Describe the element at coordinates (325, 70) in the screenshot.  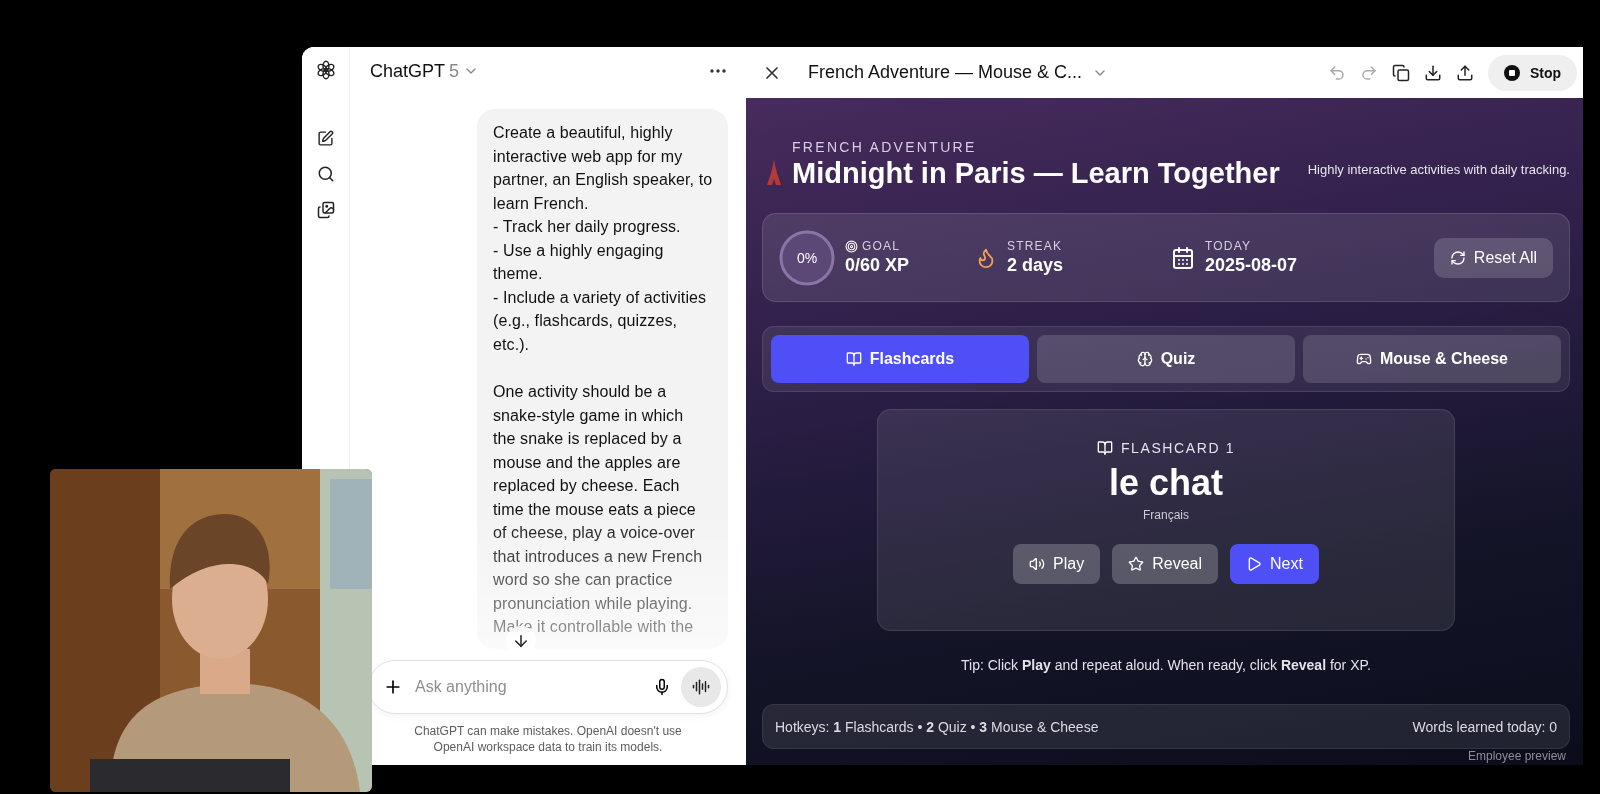
I see `logo-icon` at that location.